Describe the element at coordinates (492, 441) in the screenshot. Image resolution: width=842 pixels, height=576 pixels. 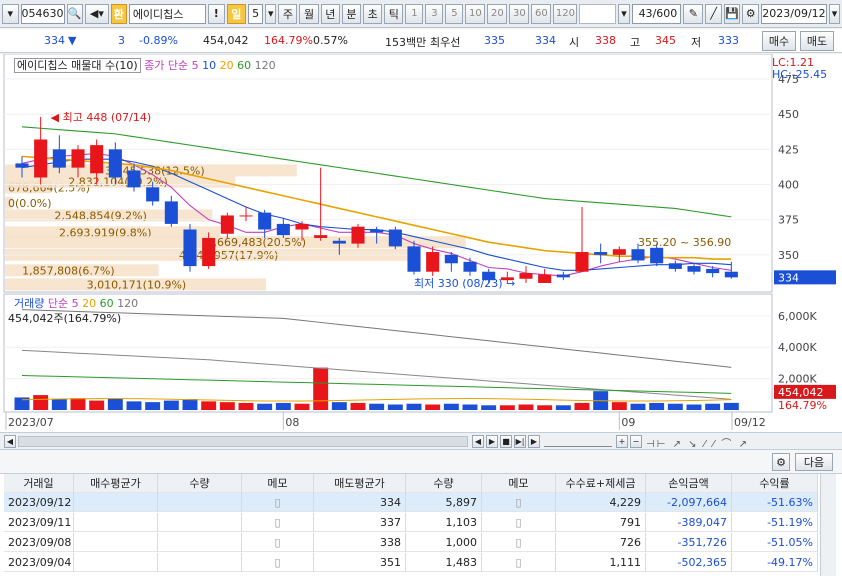
I see `scroll-next-icon: ▶` at that location.